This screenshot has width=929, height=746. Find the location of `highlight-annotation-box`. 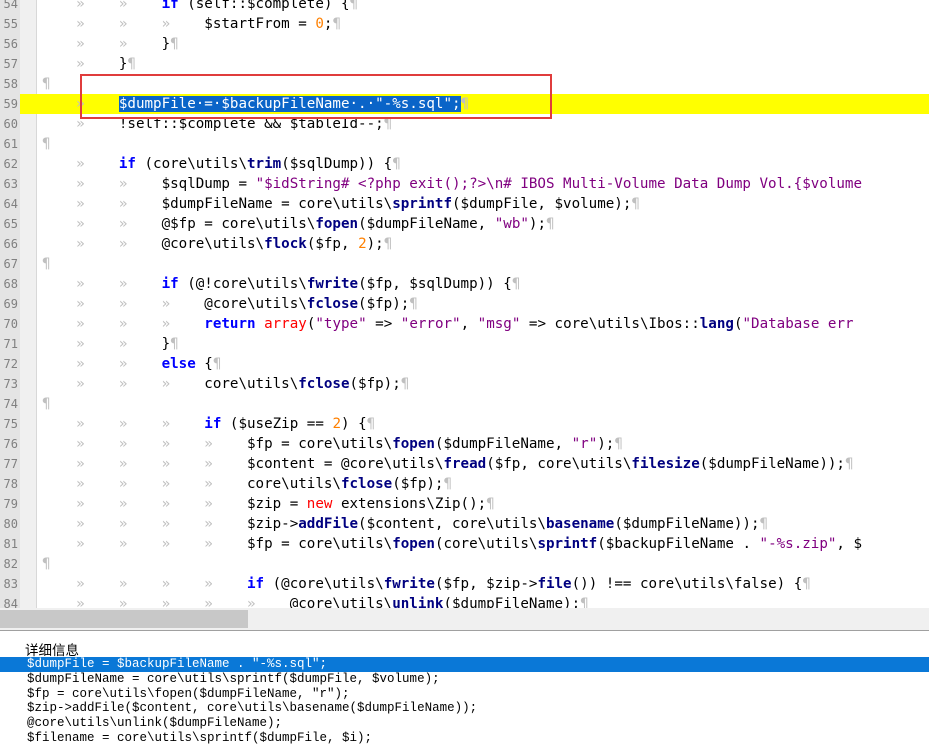

highlight-annotation-box is located at coordinates (316, 96).